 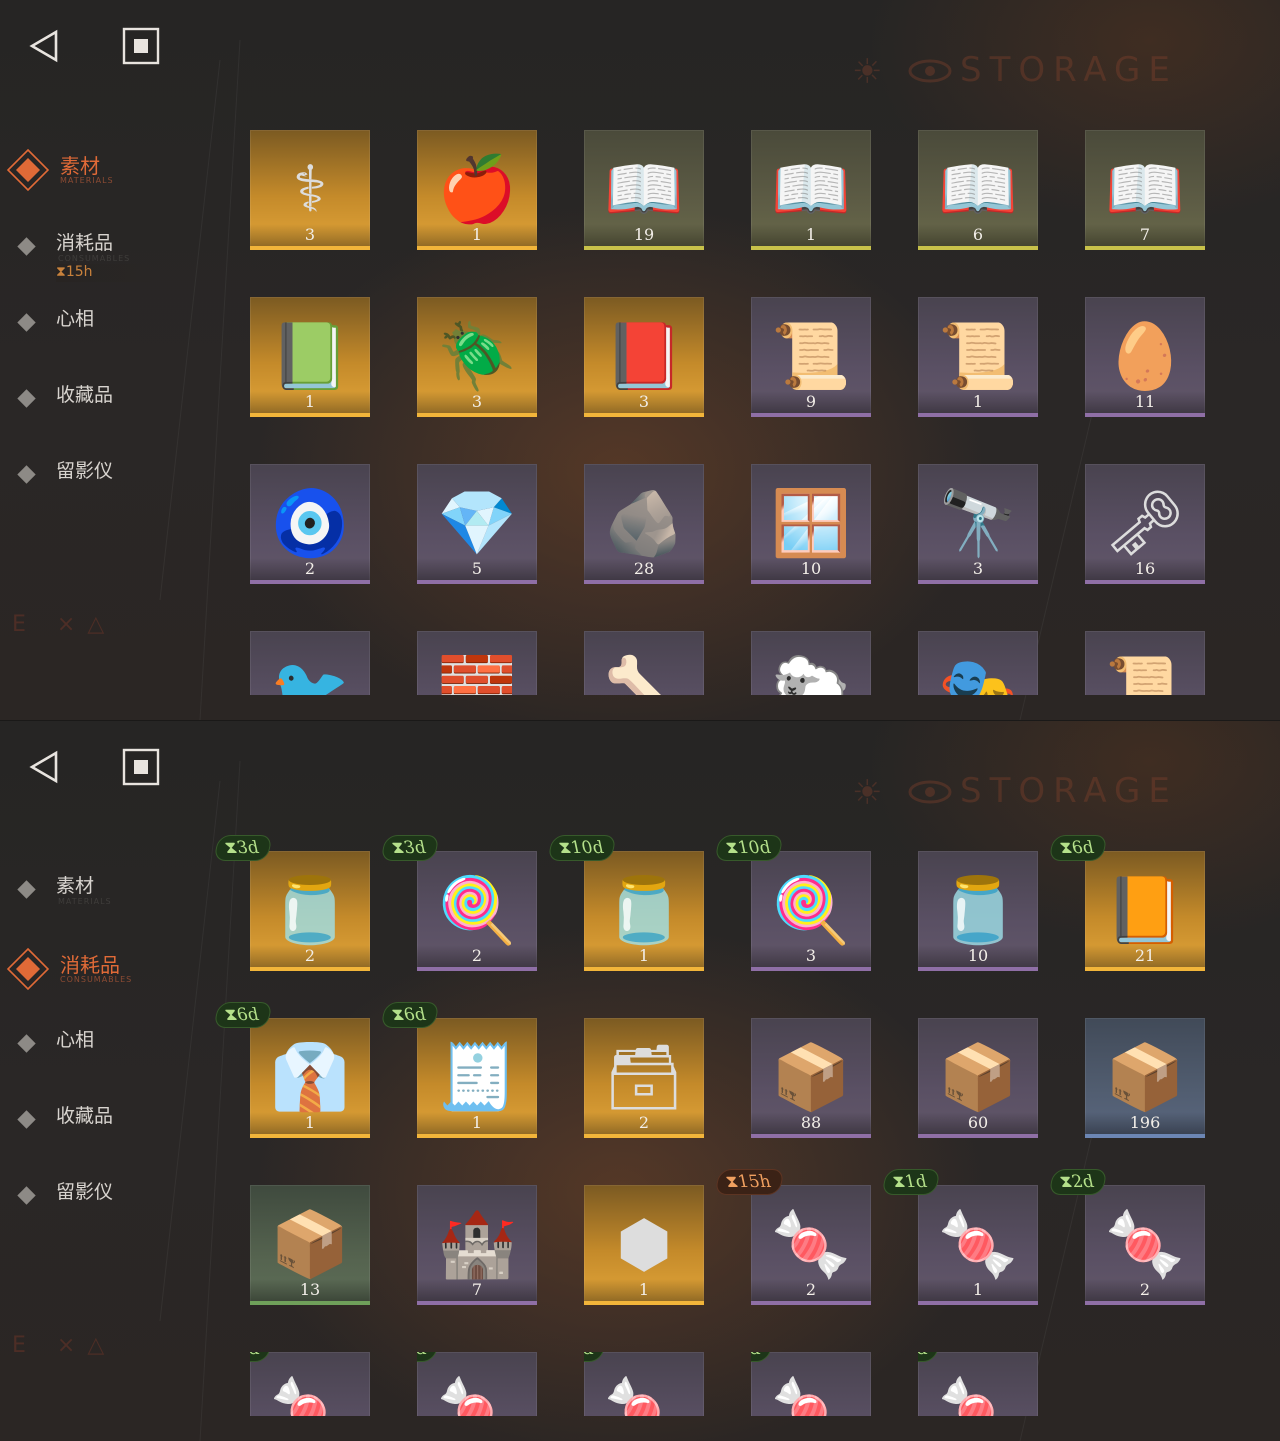 What do you see at coordinates (625, 903) in the screenshot?
I see `item-tile: 🫙 1 ⧗10d` at bounding box center [625, 903].